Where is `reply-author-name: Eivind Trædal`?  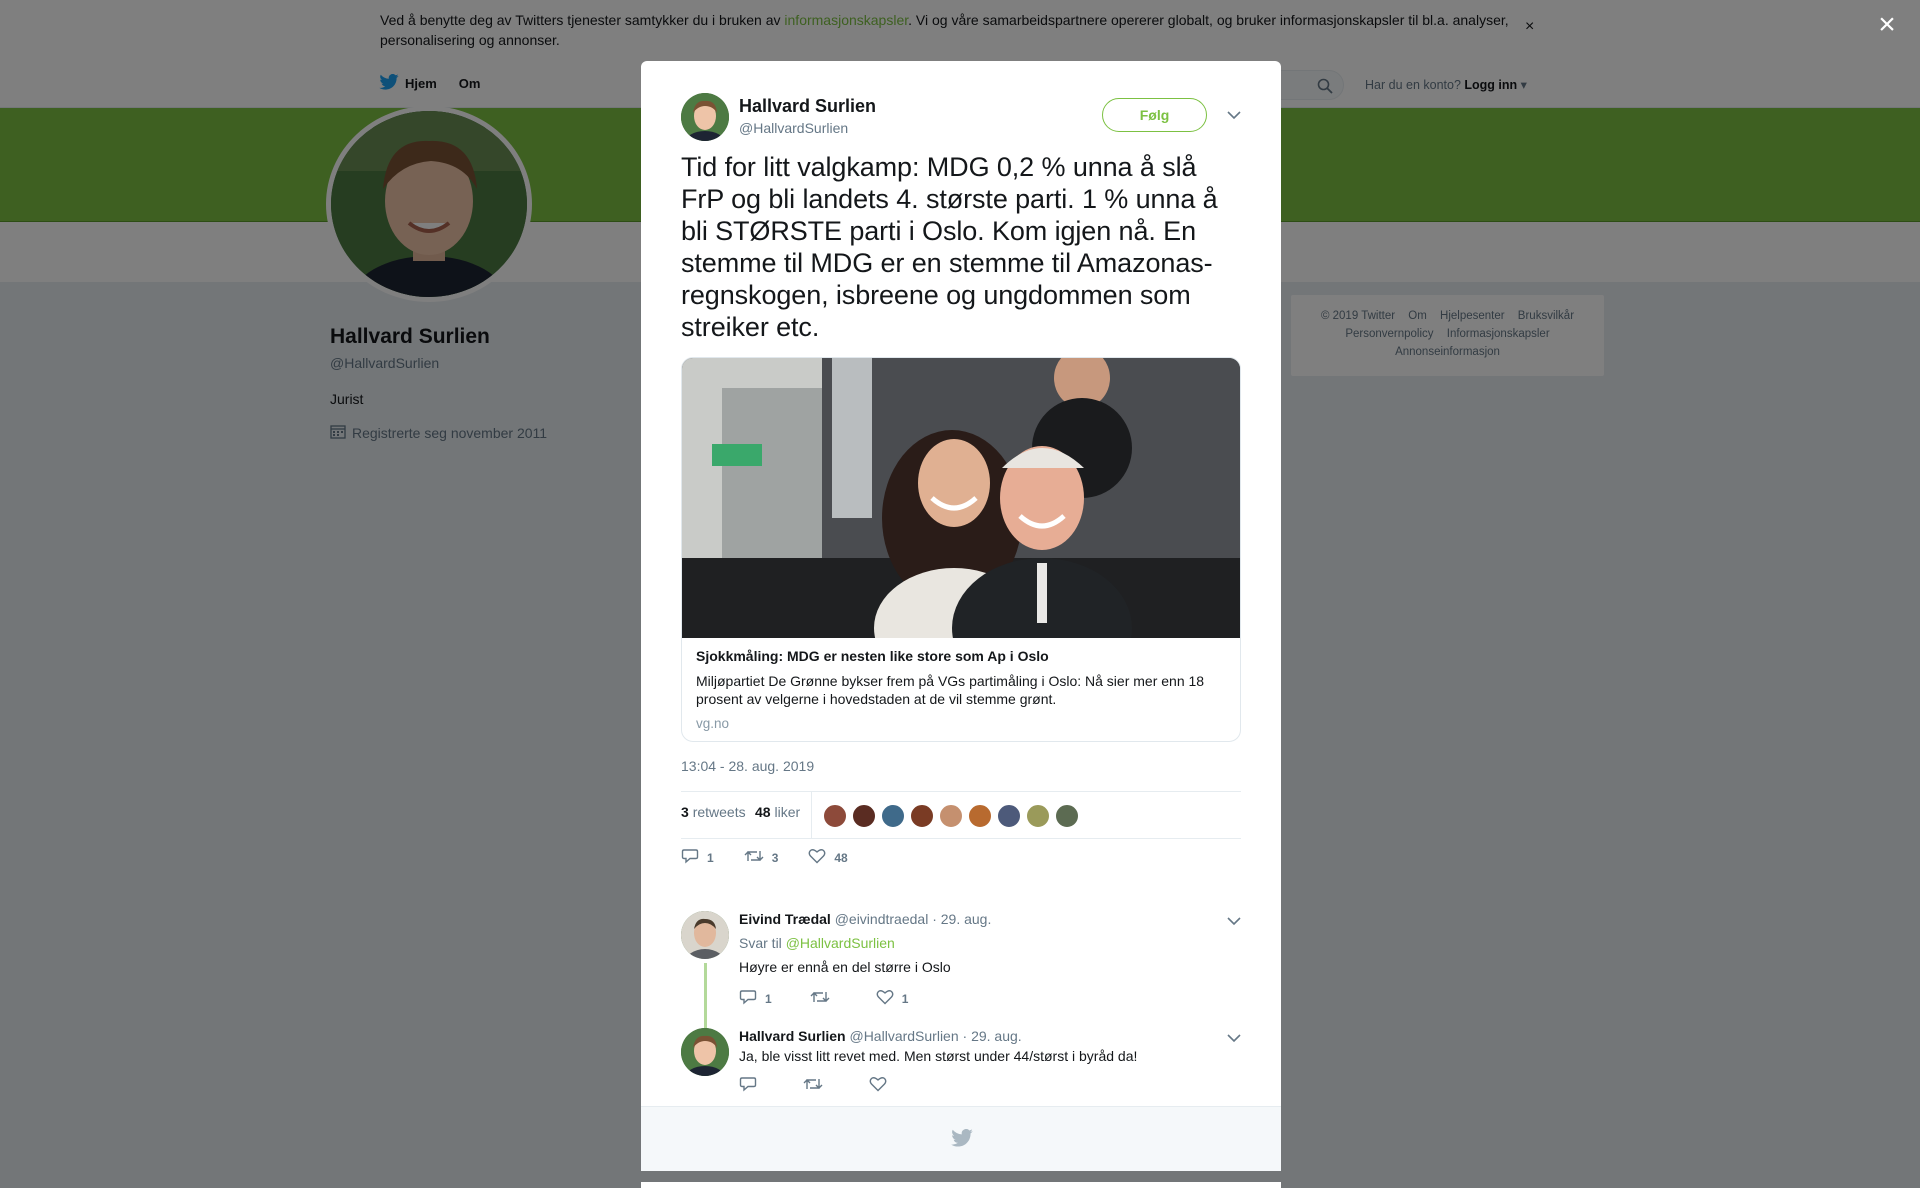 reply-author-name: Eivind Trædal is located at coordinates (785, 919).